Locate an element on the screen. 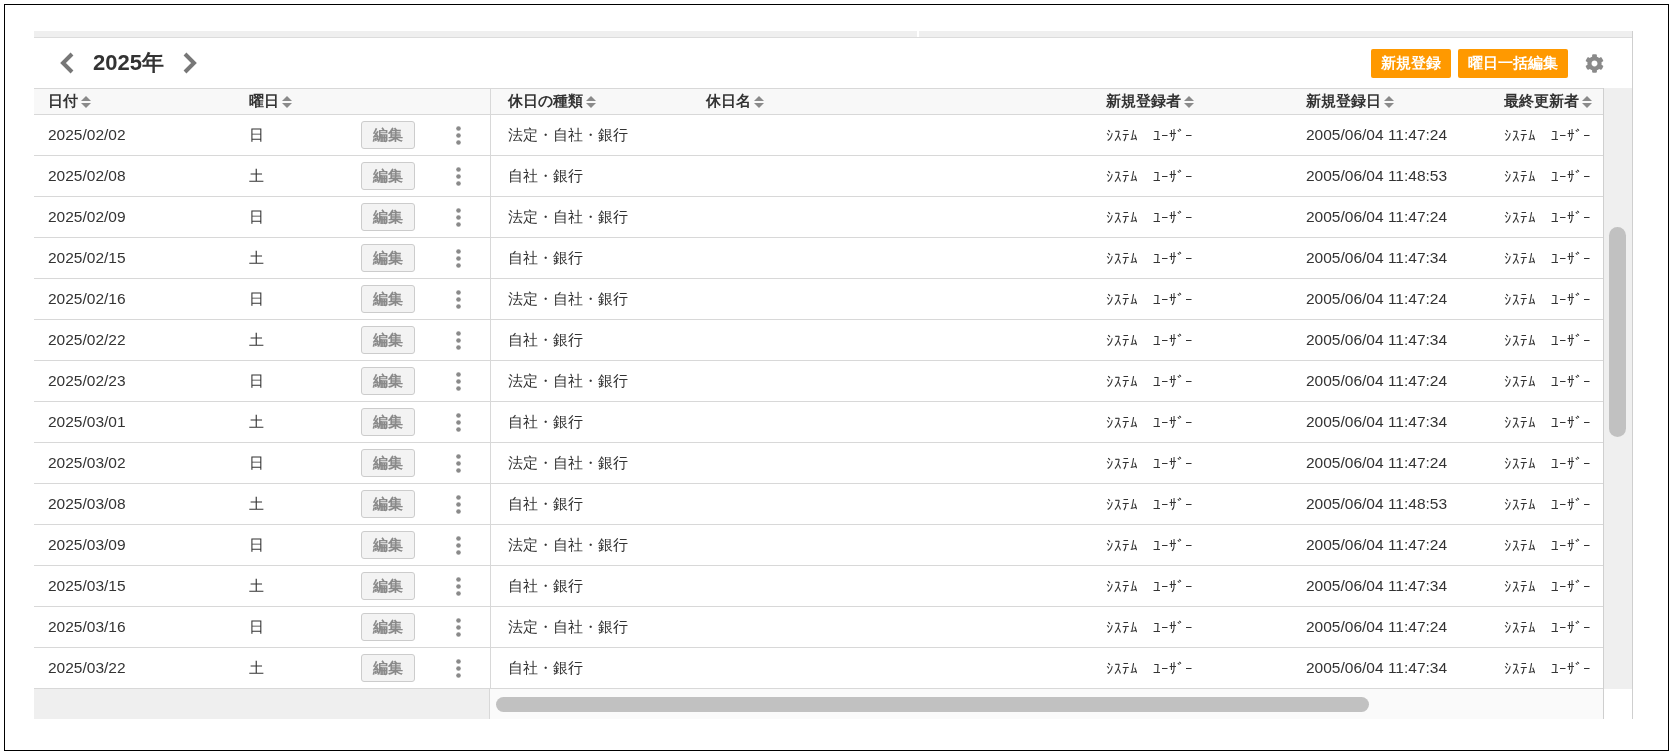 This screenshot has height=754, width=1673. chevron-right-icon is located at coordinates (189, 63).